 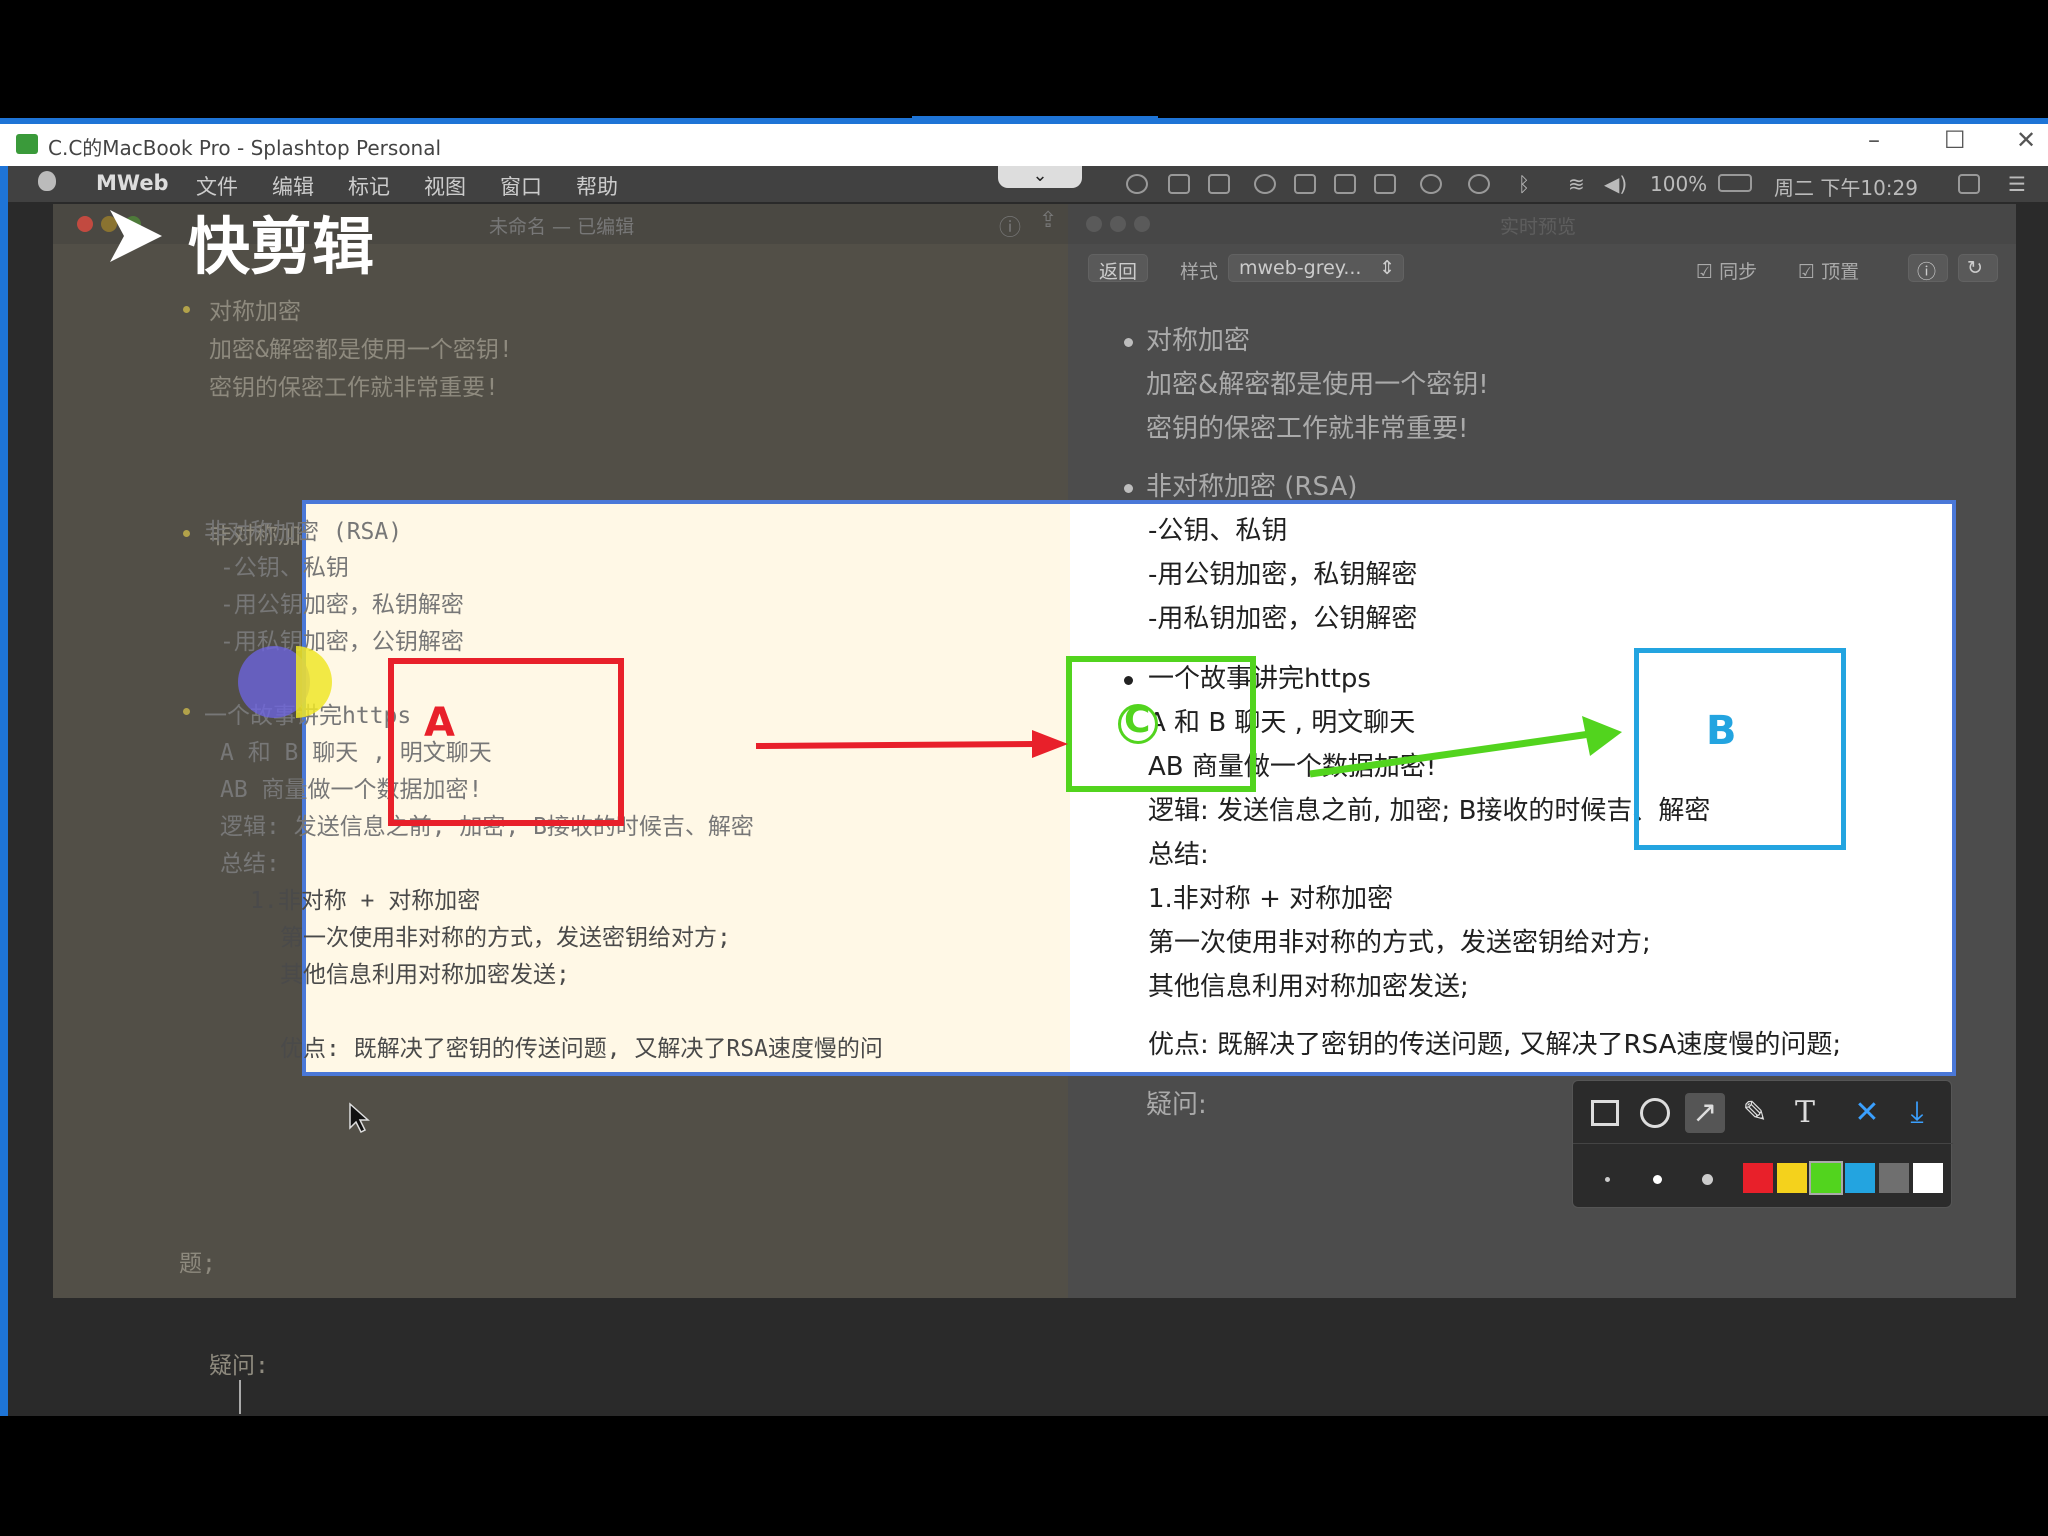 I want to click on brush-icon: ✎, so click(x=1755, y=1113).